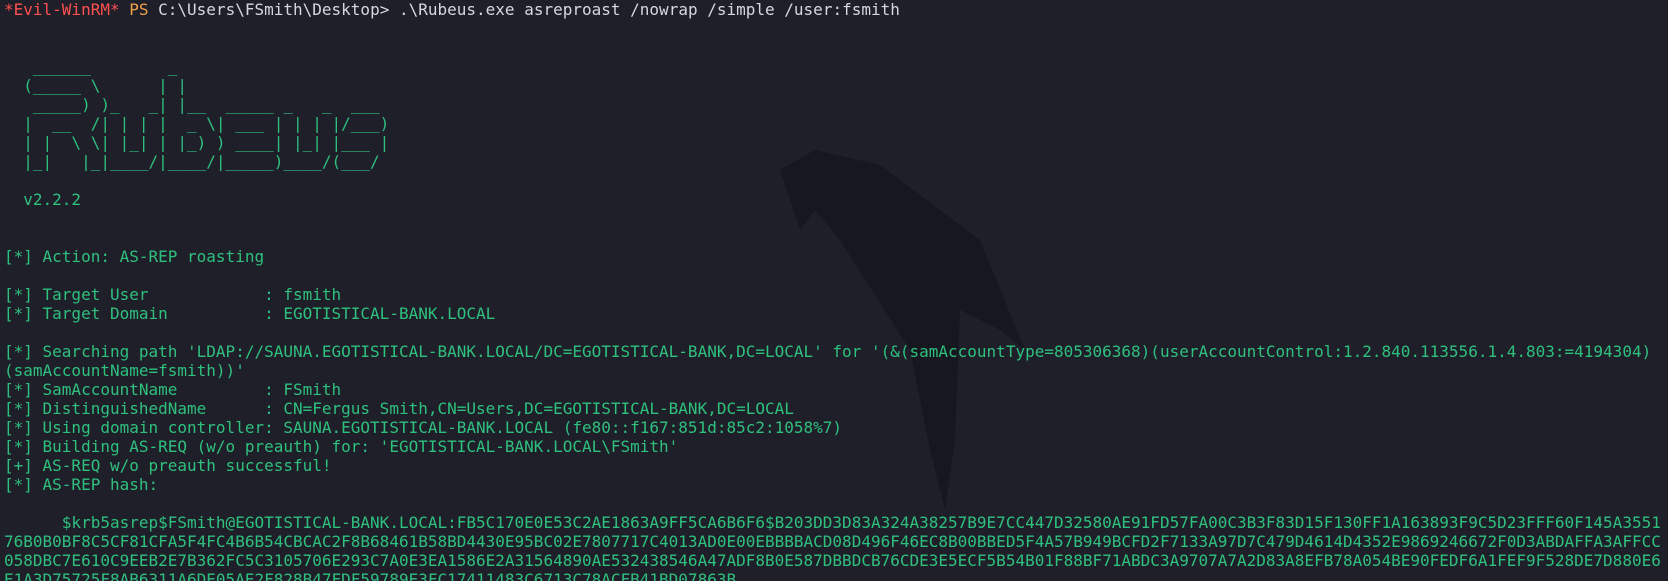 This screenshot has width=1668, height=581. Describe the element at coordinates (81, 484) in the screenshot. I see `asrep-hash-label: [*] AS-REP hash:` at that location.